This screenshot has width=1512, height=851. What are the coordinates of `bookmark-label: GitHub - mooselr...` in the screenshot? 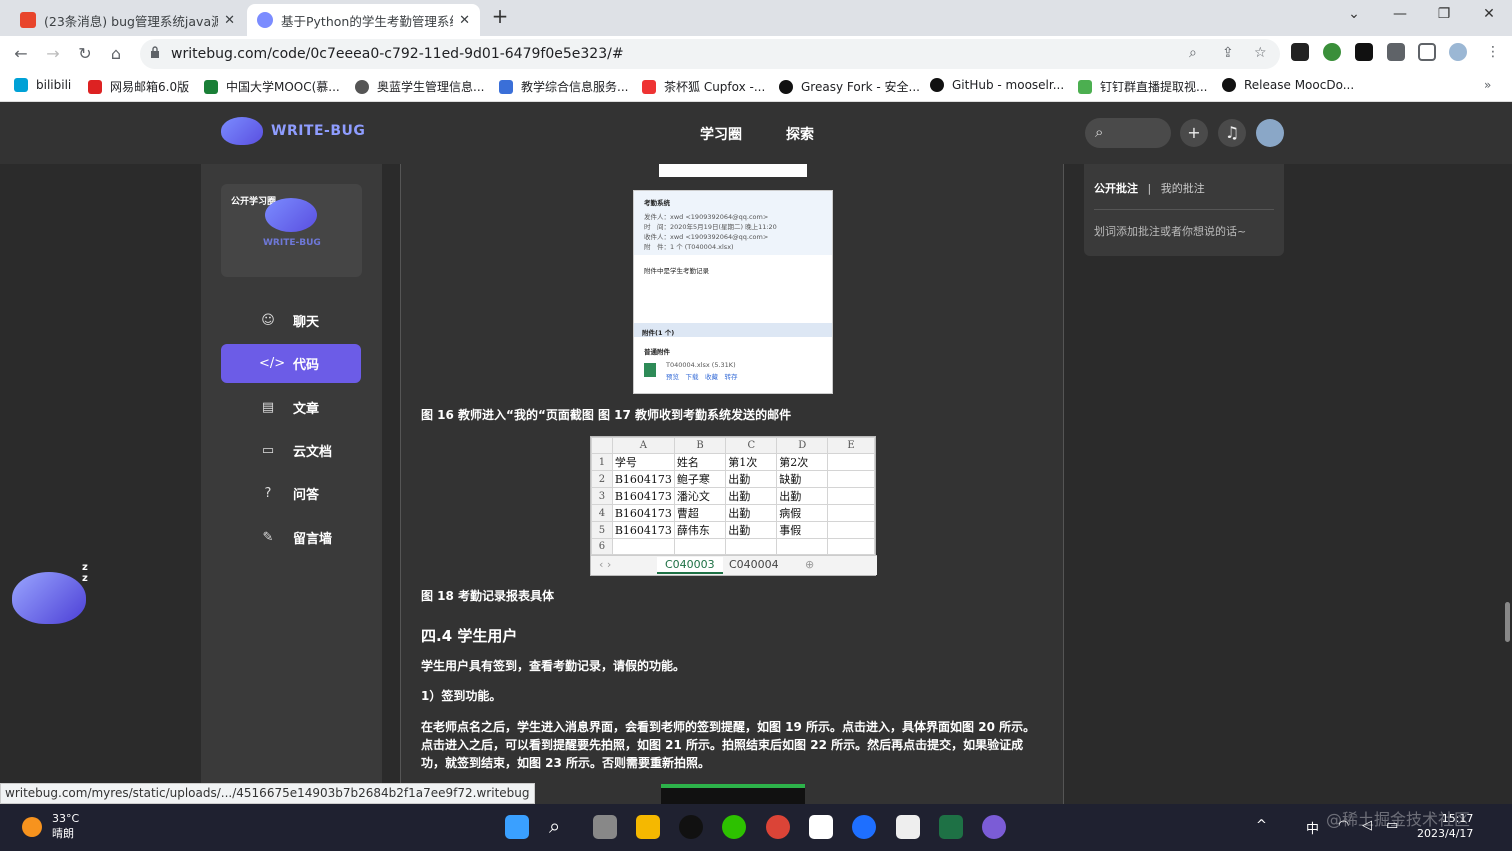 It's located at (1008, 85).